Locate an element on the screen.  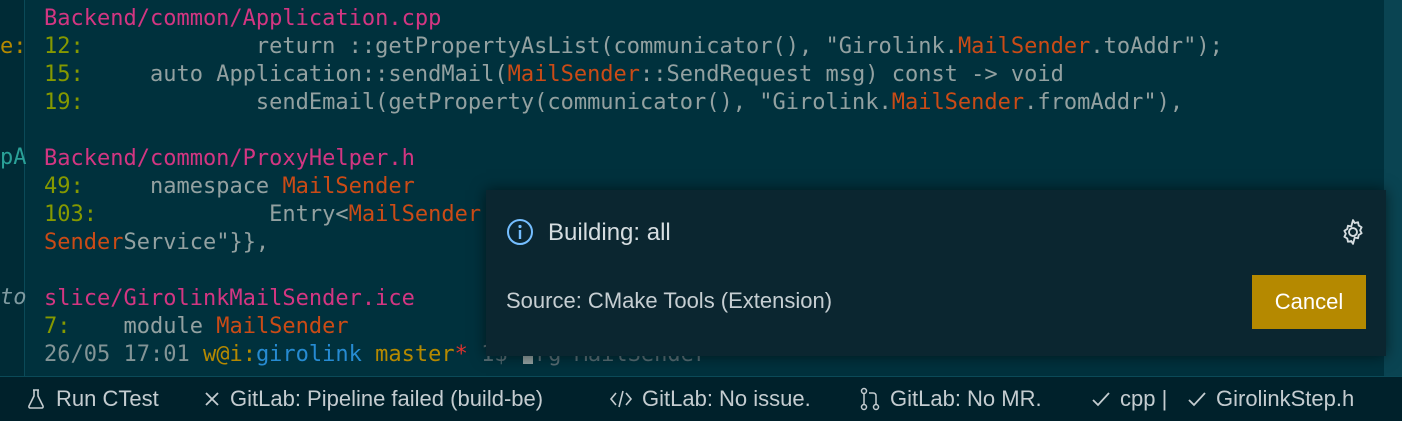
result-file-header: slice/GirolinkMailSender.ice is located at coordinates (229, 298).